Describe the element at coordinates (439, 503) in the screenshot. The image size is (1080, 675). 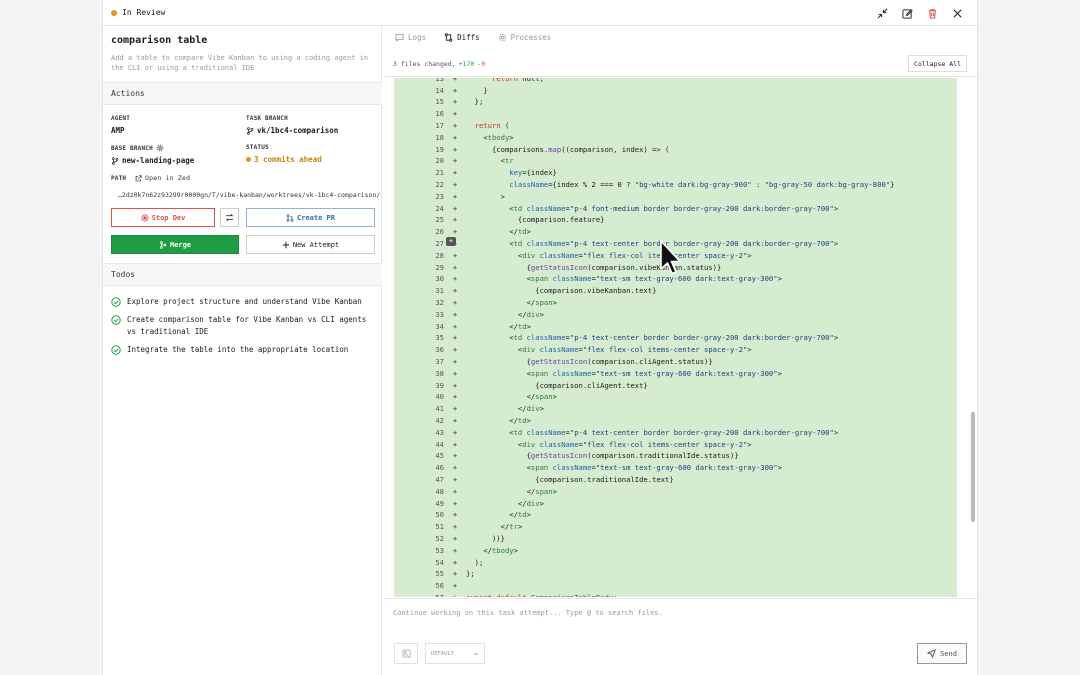
I see `line-number: 49` at that location.